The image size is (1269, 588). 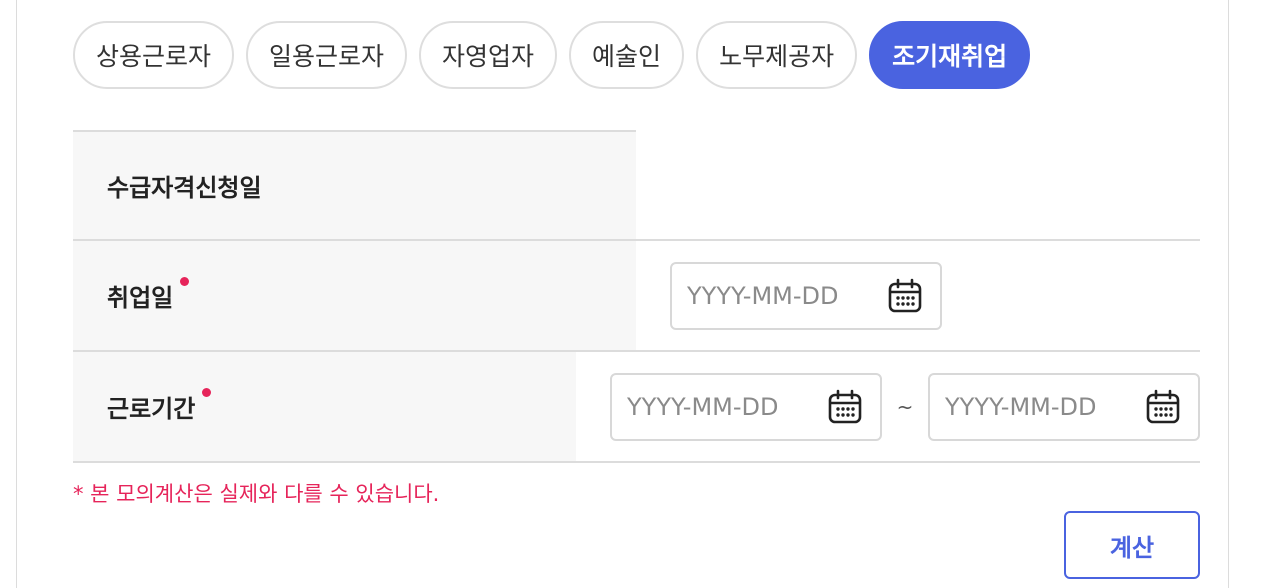 What do you see at coordinates (140, 298) in the screenshot?
I see `employment-date-label: 취업일` at bounding box center [140, 298].